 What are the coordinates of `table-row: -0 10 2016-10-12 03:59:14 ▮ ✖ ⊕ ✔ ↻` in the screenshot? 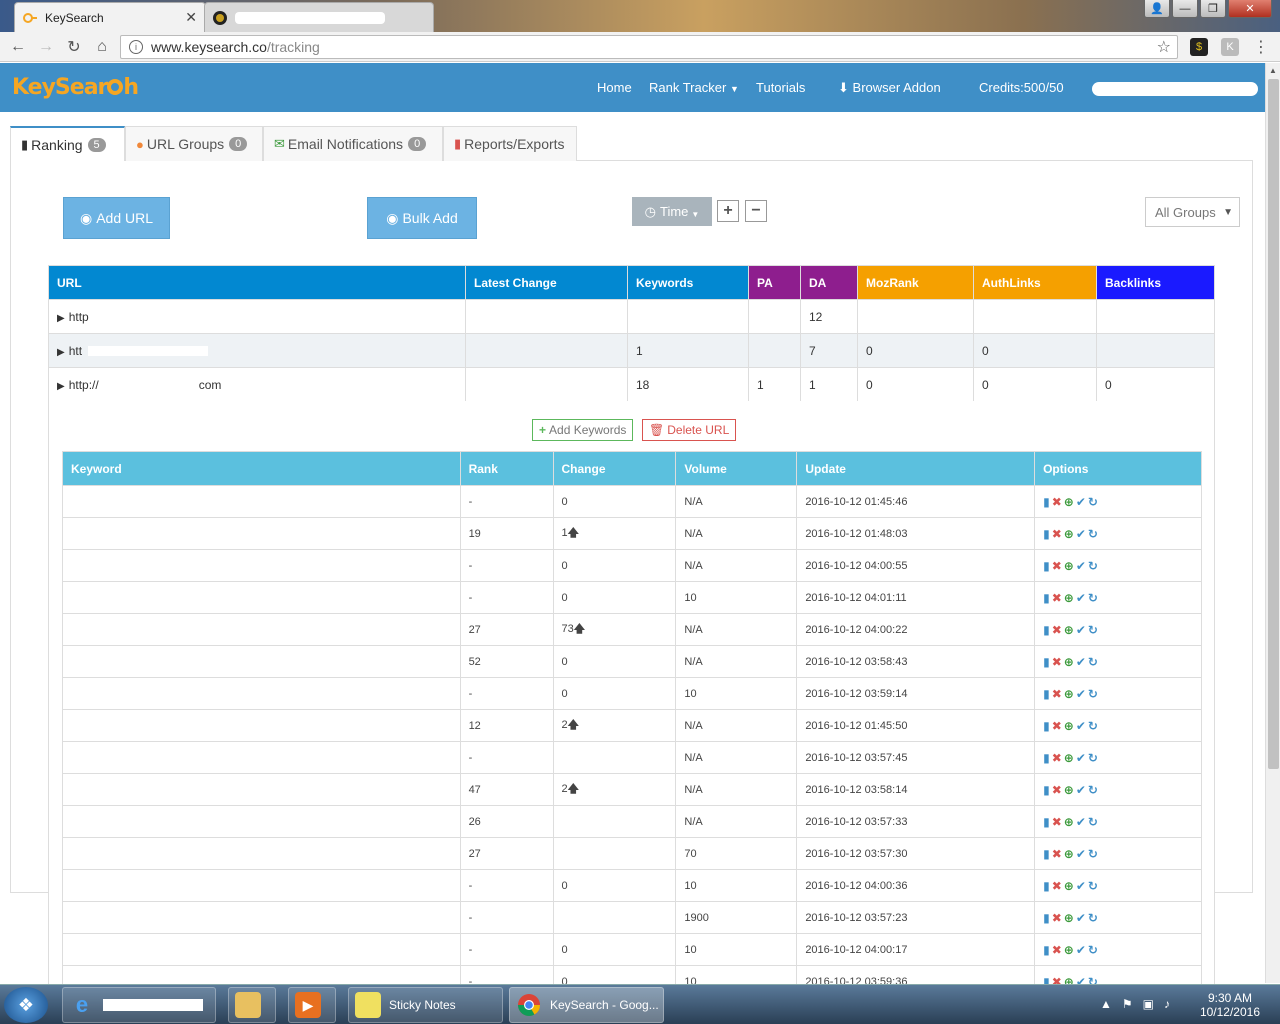 It's located at (632, 693).